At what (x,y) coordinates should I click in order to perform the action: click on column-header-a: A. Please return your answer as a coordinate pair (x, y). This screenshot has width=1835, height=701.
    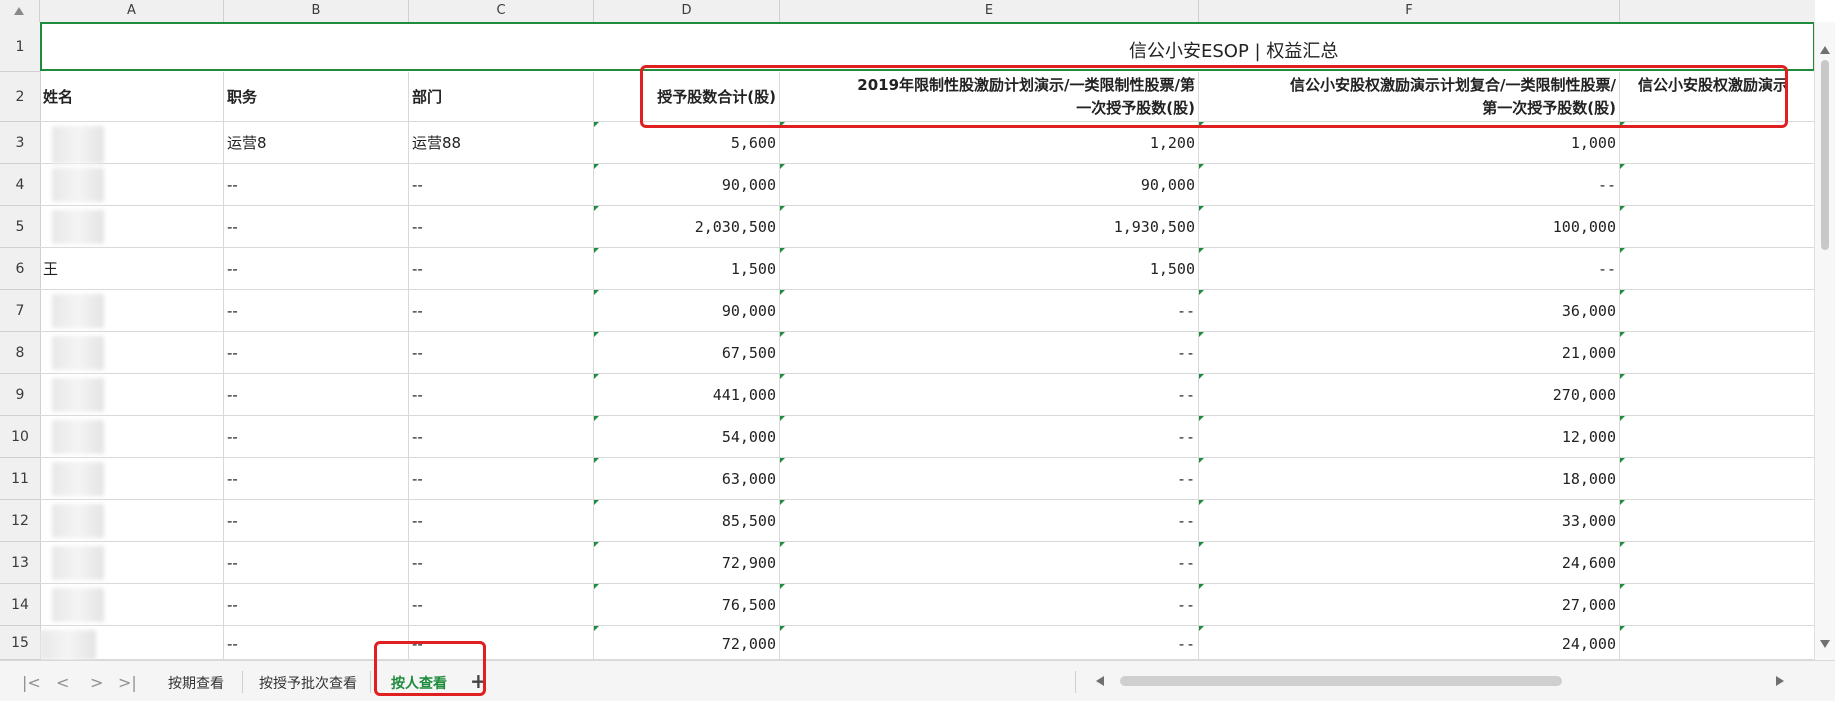
    Looking at the image, I should click on (132, 11).